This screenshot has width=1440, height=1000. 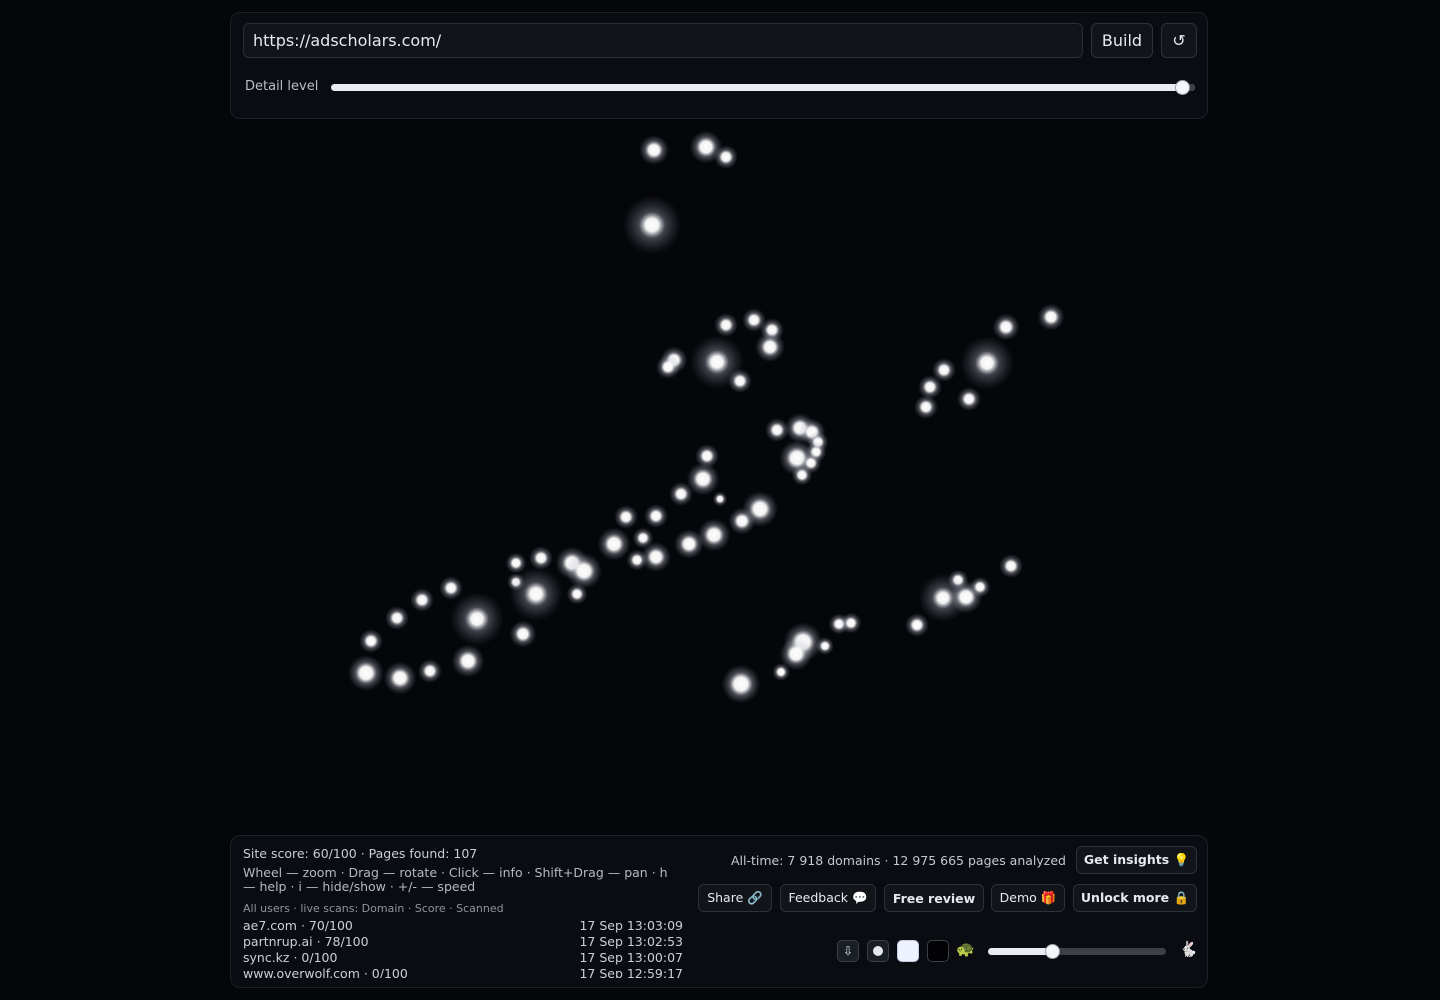 I want to click on refresh-button: ↺, so click(x=1179, y=40).